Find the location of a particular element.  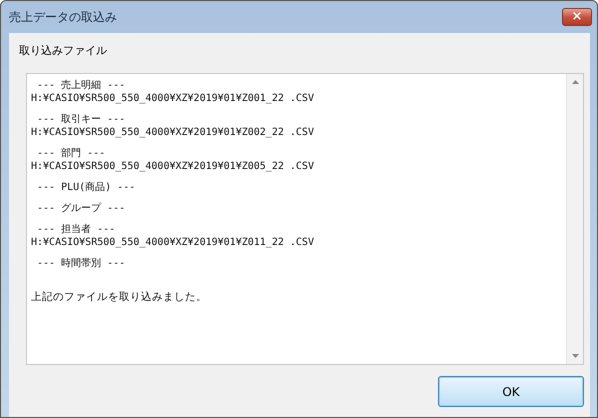

log-header: --- グループ --- is located at coordinates (81, 208).